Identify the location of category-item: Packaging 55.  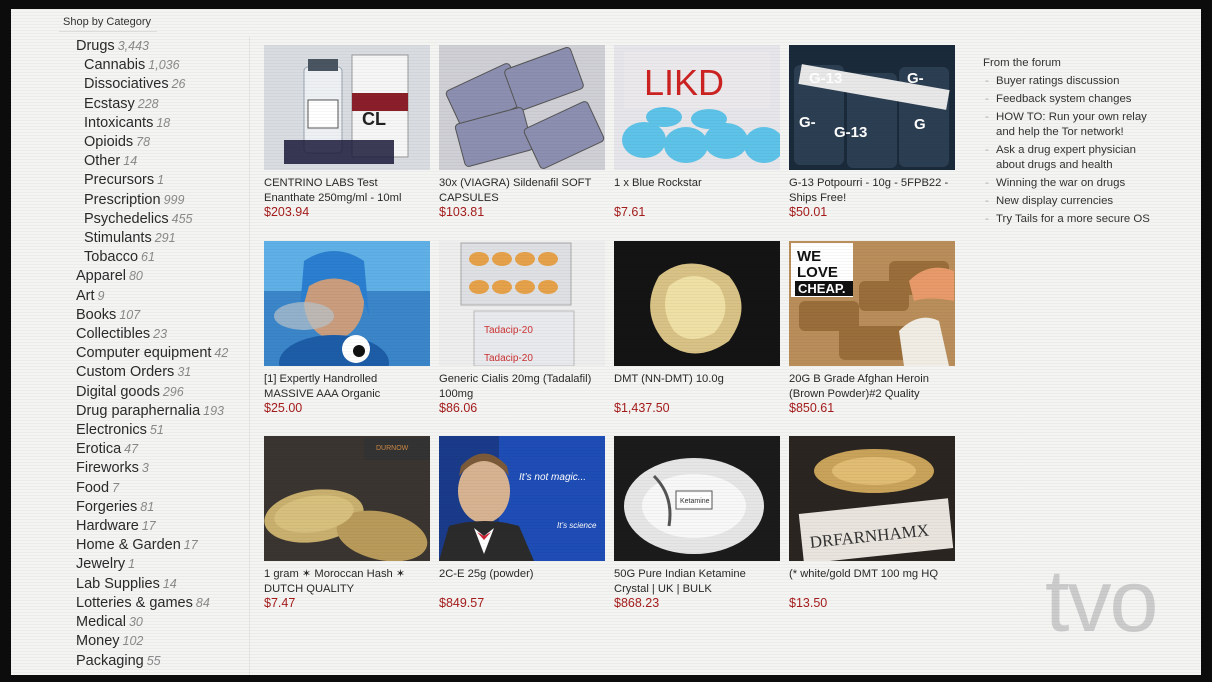
(149, 661).